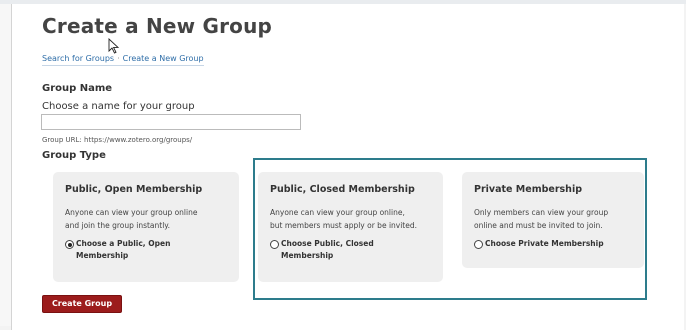 This screenshot has width=686, height=330. What do you see at coordinates (118, 106) in the screenshot?
I see `group-name-field-label: Choose a name for your group` at bounding box center [118, 106].